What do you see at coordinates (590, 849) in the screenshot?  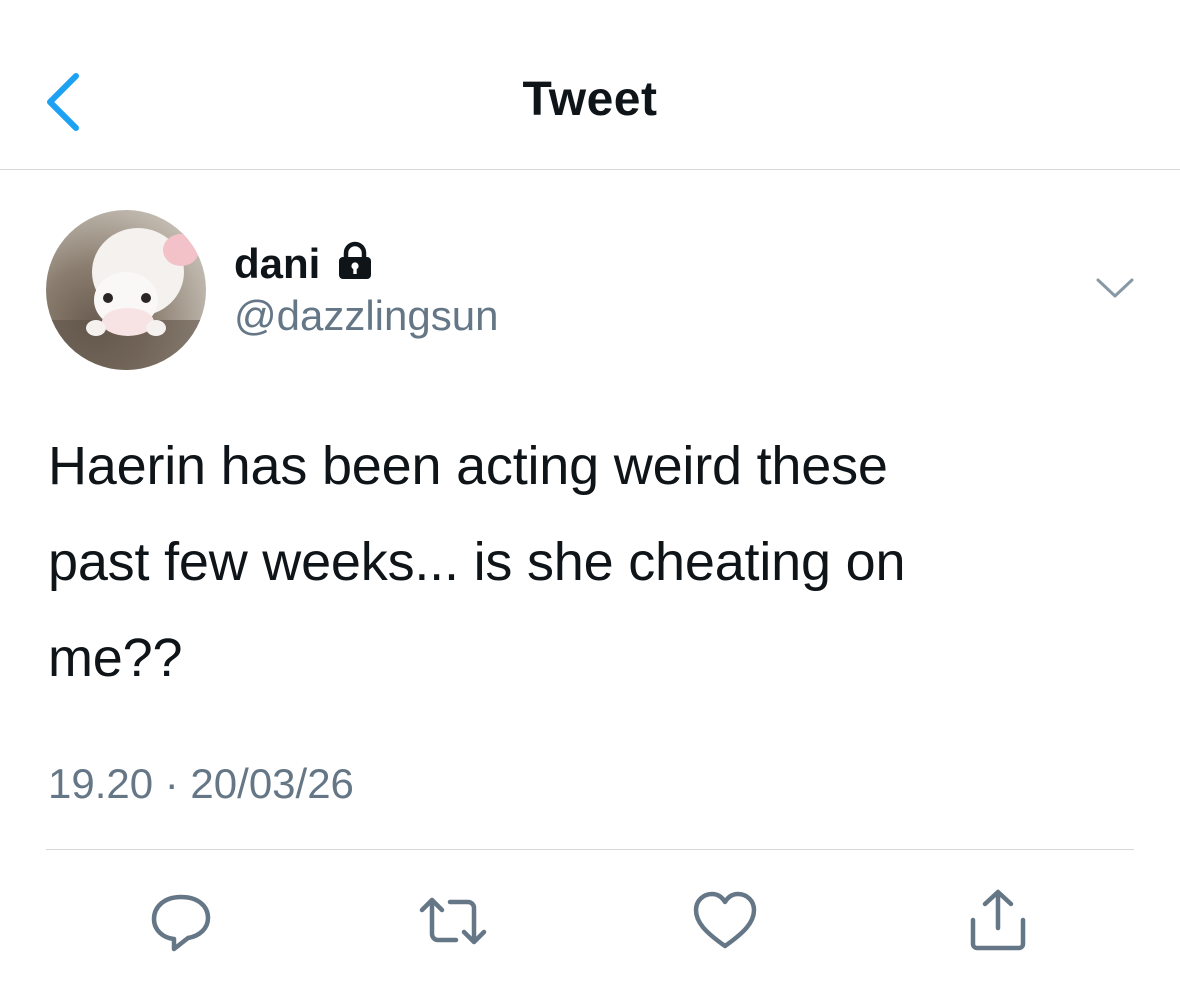 I see `divider` at bounding box center [590, 849].